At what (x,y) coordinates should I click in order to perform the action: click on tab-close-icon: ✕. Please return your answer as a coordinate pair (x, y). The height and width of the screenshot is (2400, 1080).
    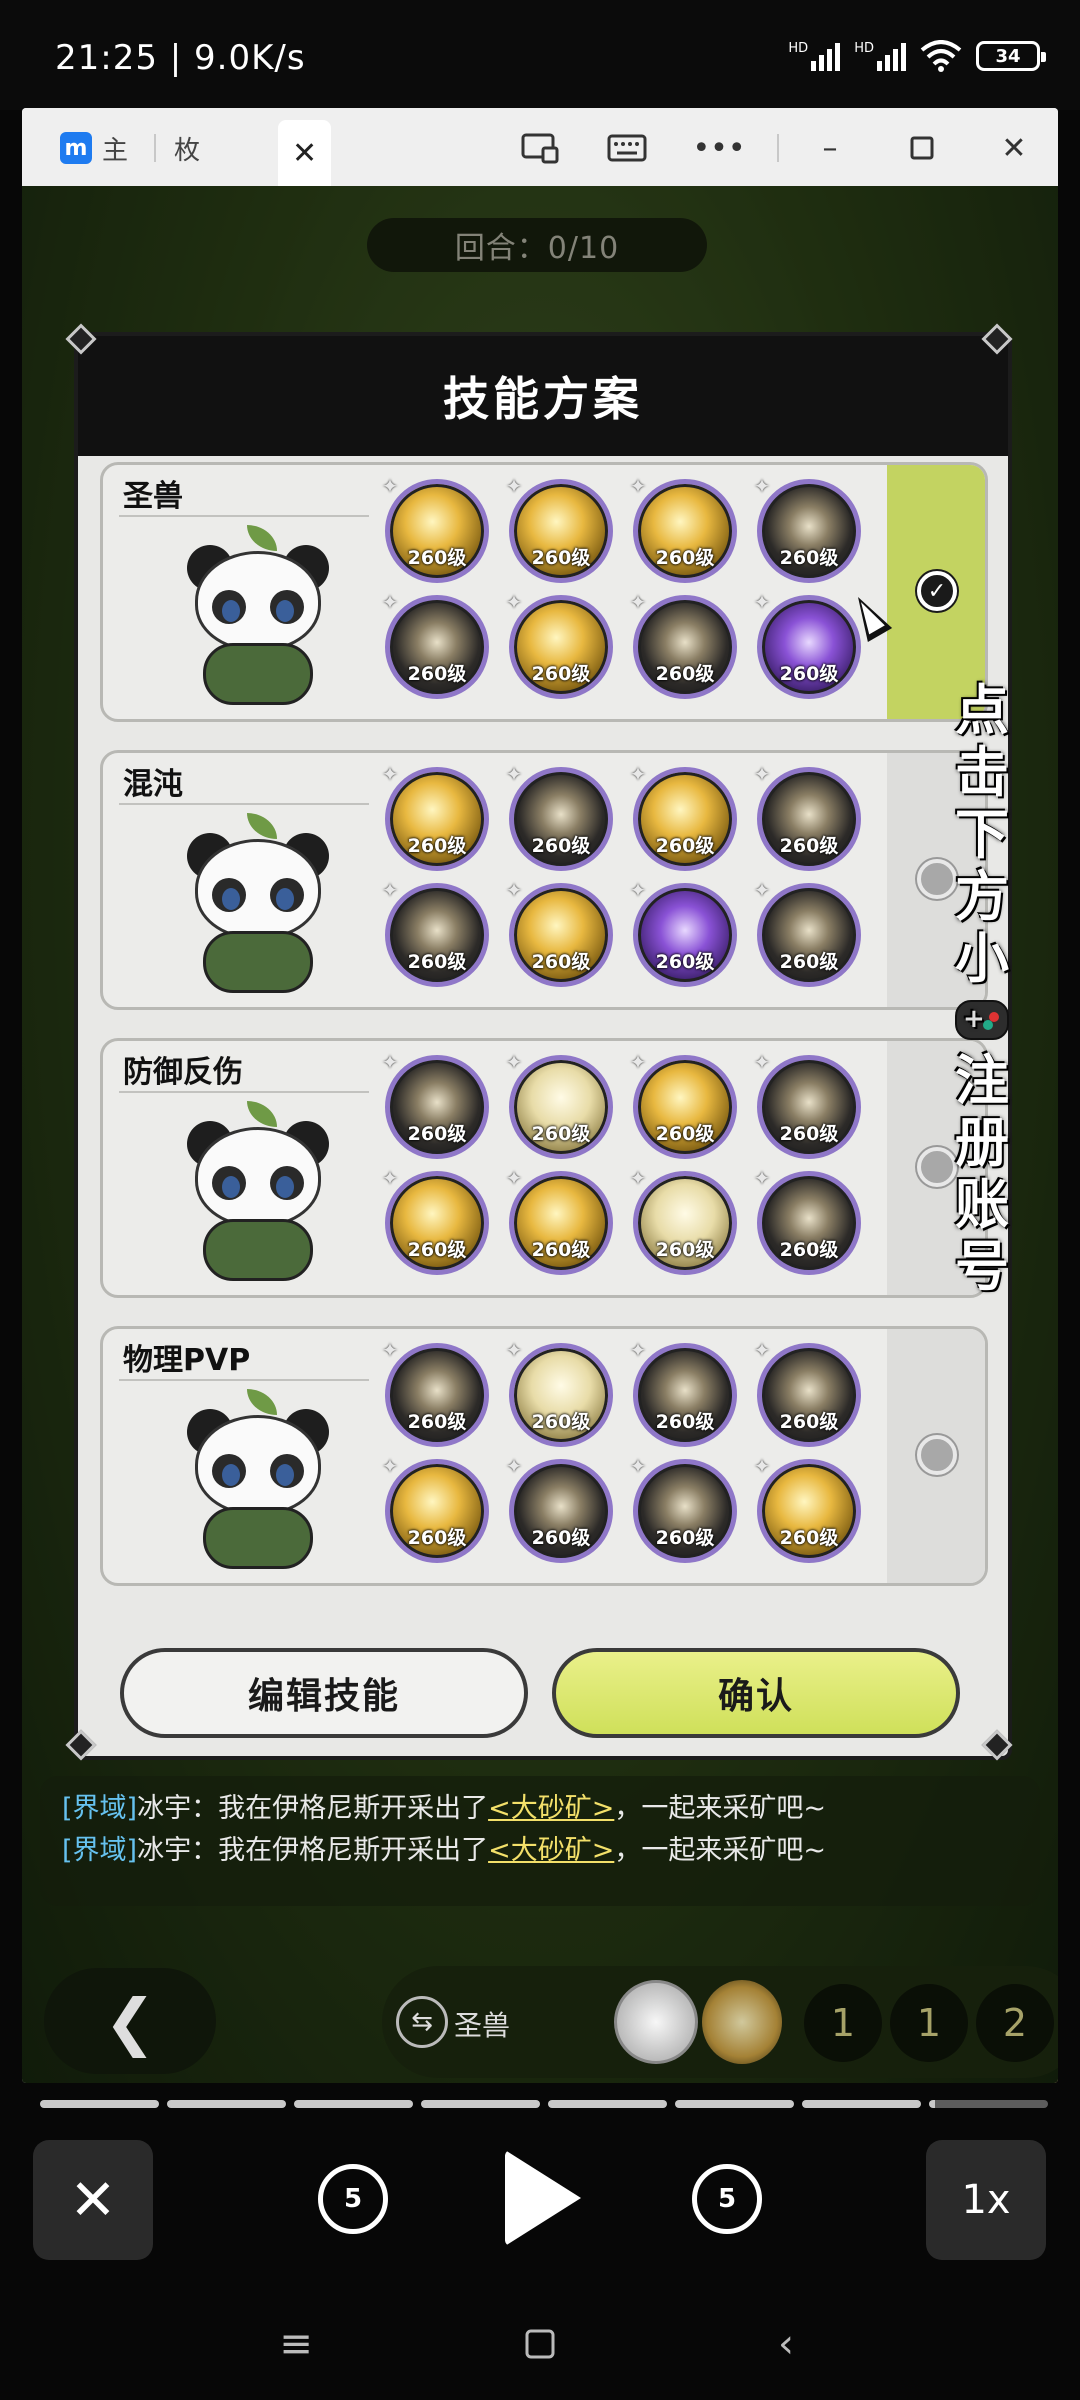
    Looking at the image, I should click on (304, 153).